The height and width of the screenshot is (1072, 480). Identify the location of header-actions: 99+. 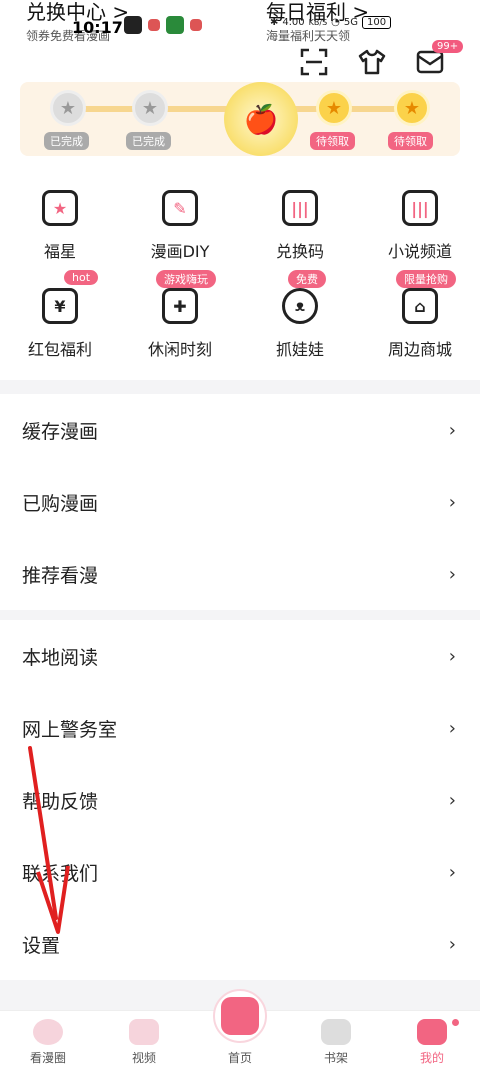
(382, 58).